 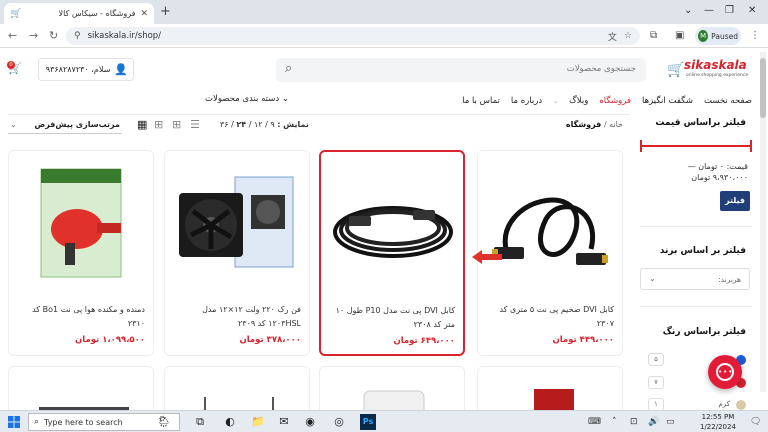 I want to click on mail-icon: ✉, so click(x=284, y=422).